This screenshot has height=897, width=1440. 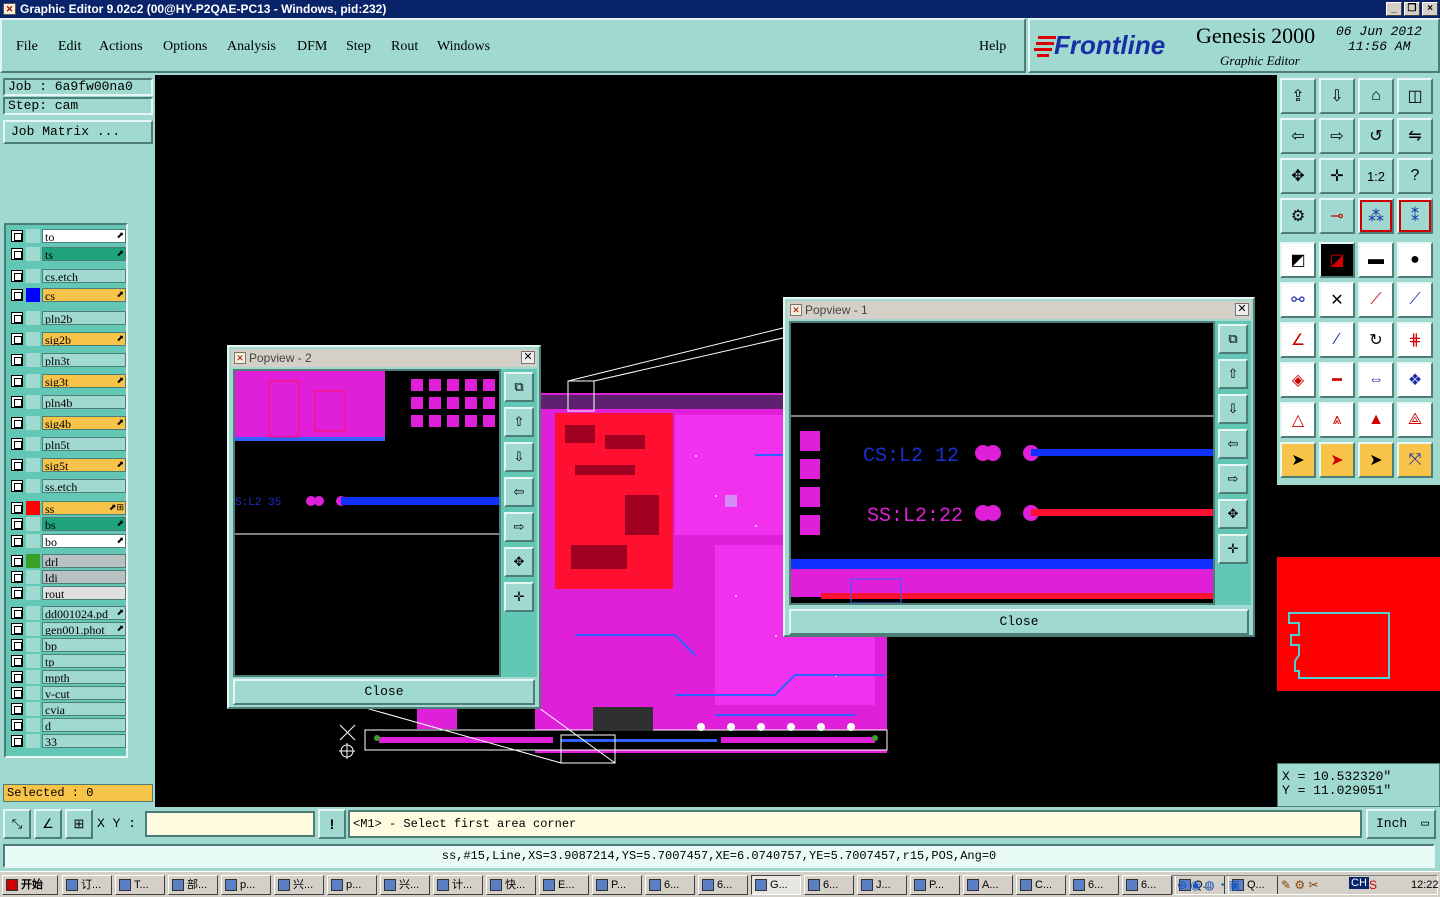 I want to click on layer-name: sig4b, so click(x=84, y=423).